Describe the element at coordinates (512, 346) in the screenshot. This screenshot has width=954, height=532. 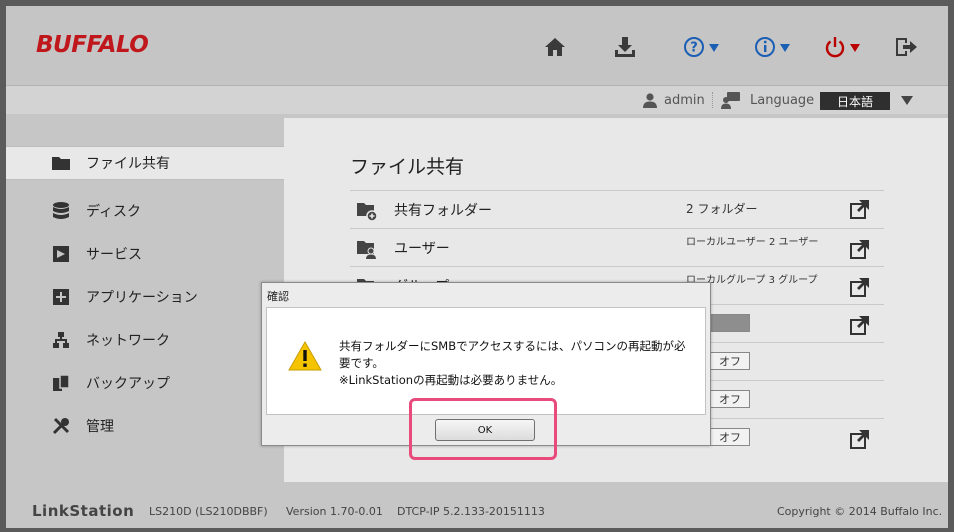
I see `dialog-message-line: 共有フォルダーにSMBでアクセスするには、パソコンの再起動が必` at that location.